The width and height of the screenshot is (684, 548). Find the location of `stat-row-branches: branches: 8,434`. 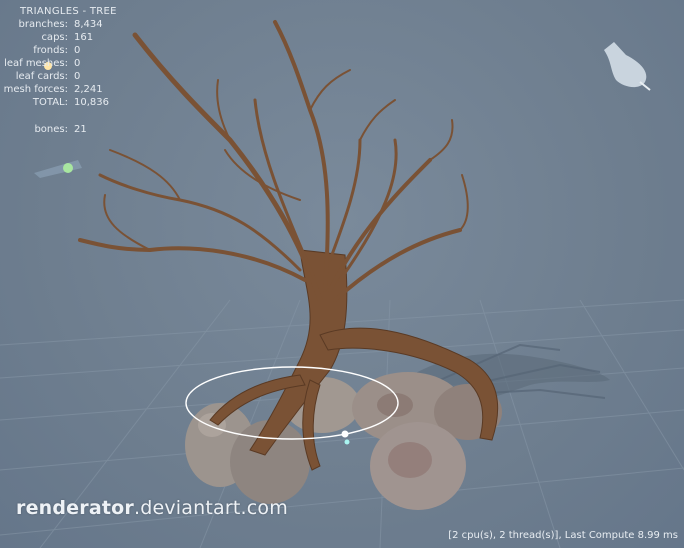

stat-row-branches: branches: 8,434 is located at coordinates (100, 24).